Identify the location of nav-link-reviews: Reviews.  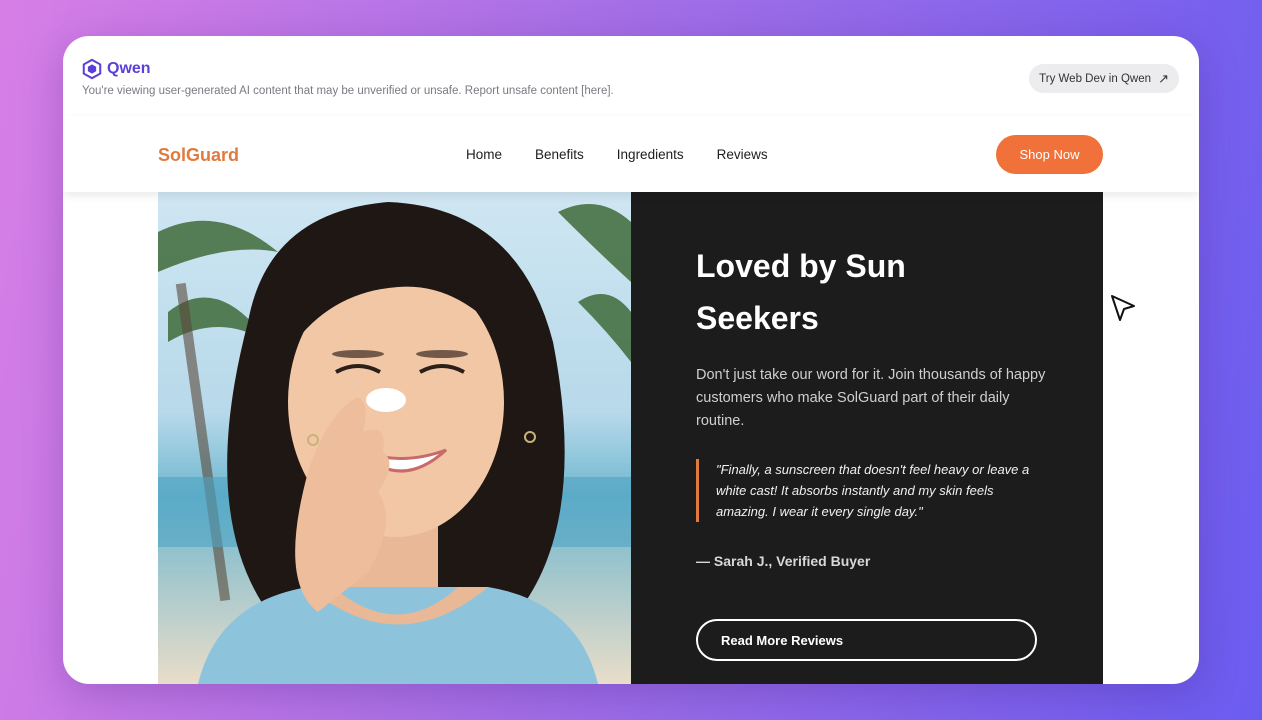
(742, 154).